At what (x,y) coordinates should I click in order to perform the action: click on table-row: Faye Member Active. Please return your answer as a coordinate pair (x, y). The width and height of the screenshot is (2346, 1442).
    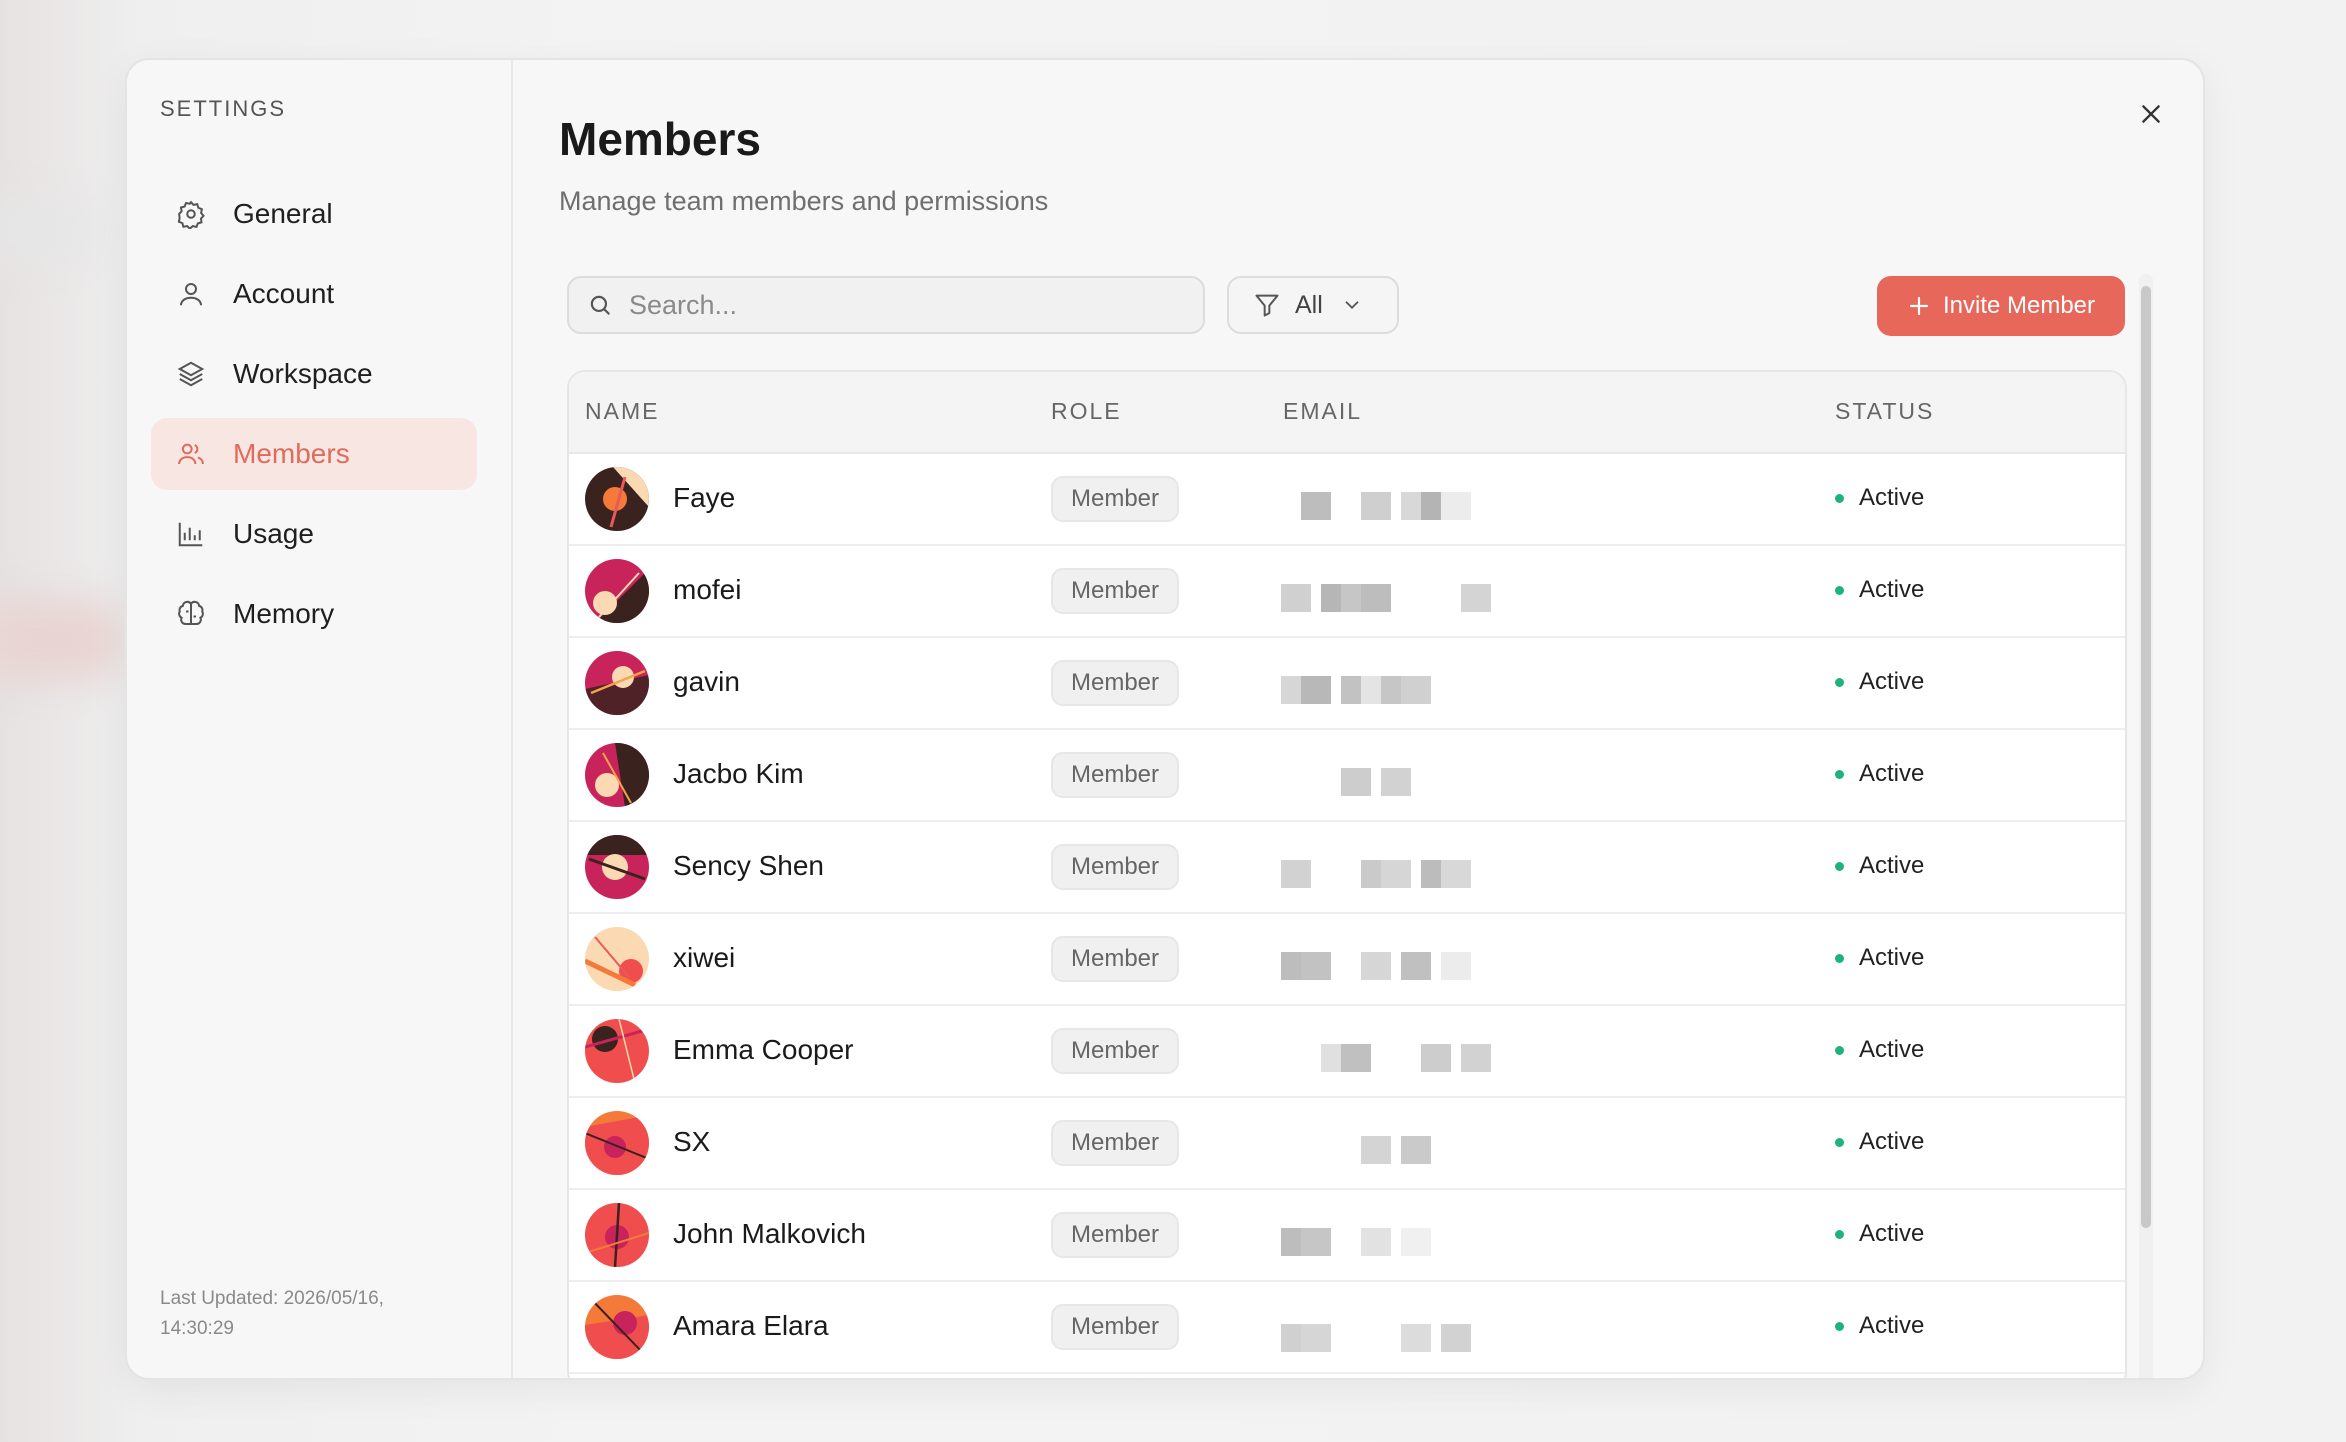
    Looking at the image, I should click on (1347, 500).